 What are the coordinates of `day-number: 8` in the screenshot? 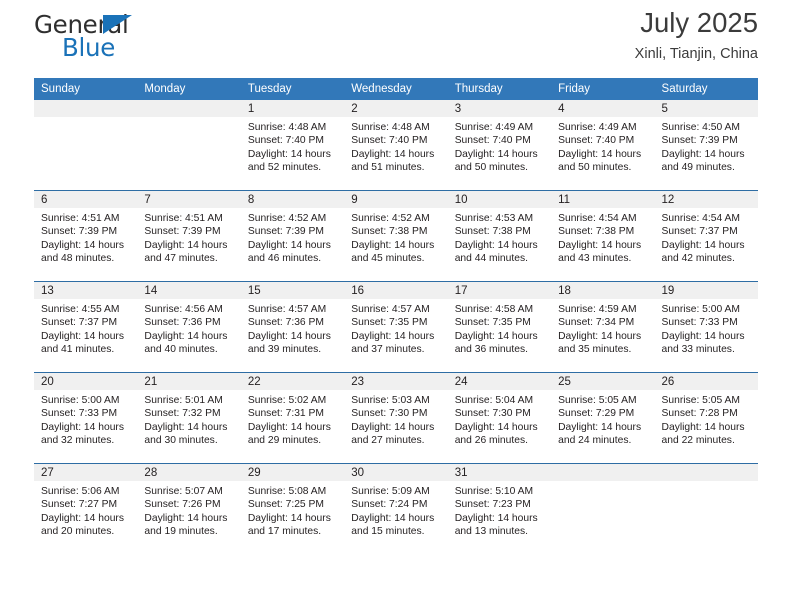 It's located at (292, 199).